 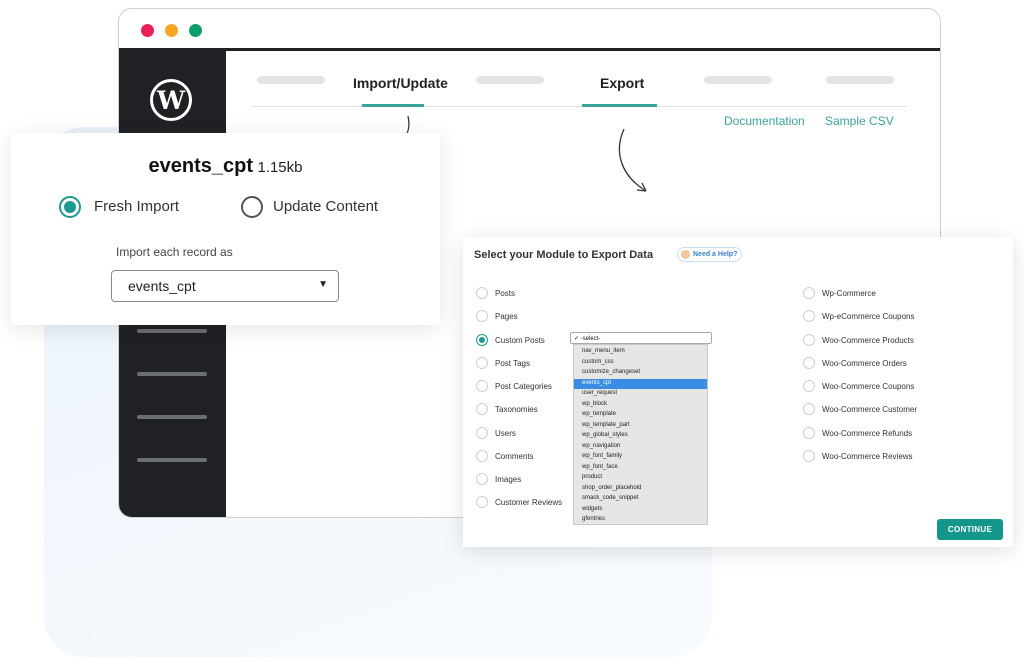 I want to click on file-size: 1.15kb, so click(x=280, y=167).